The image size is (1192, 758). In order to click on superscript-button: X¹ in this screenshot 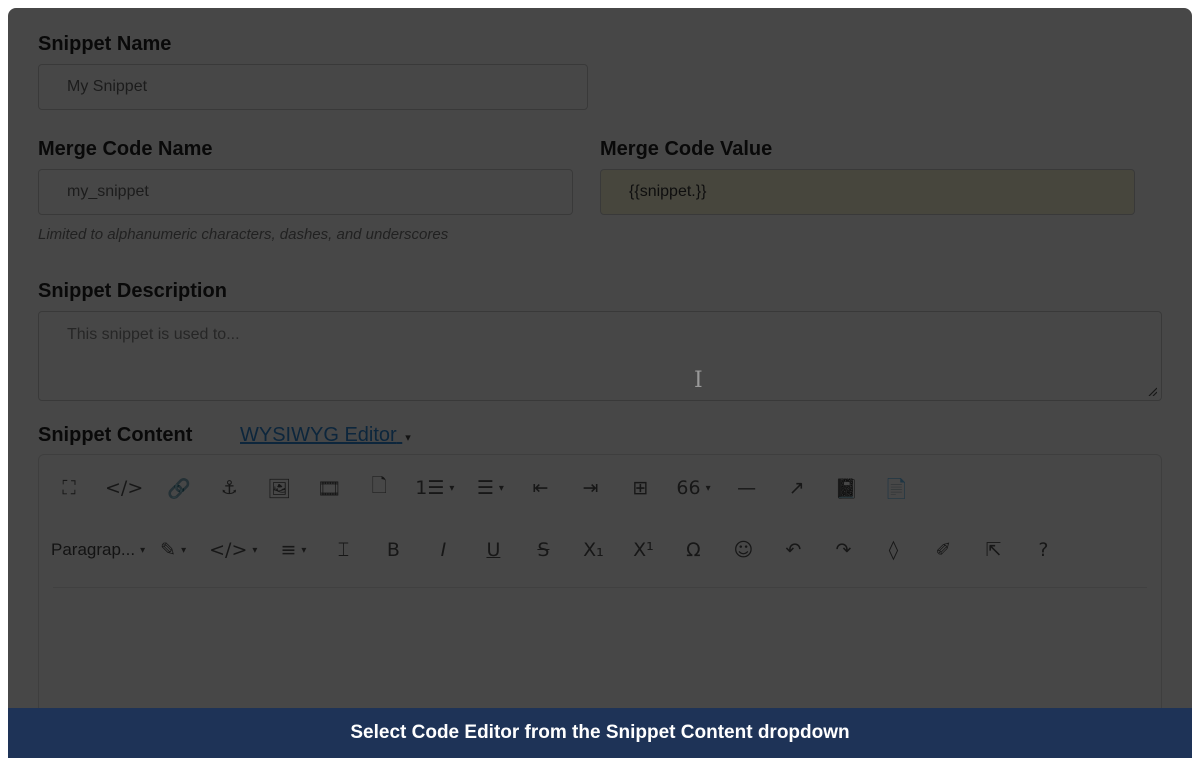, I will do `click(643, 550)`.